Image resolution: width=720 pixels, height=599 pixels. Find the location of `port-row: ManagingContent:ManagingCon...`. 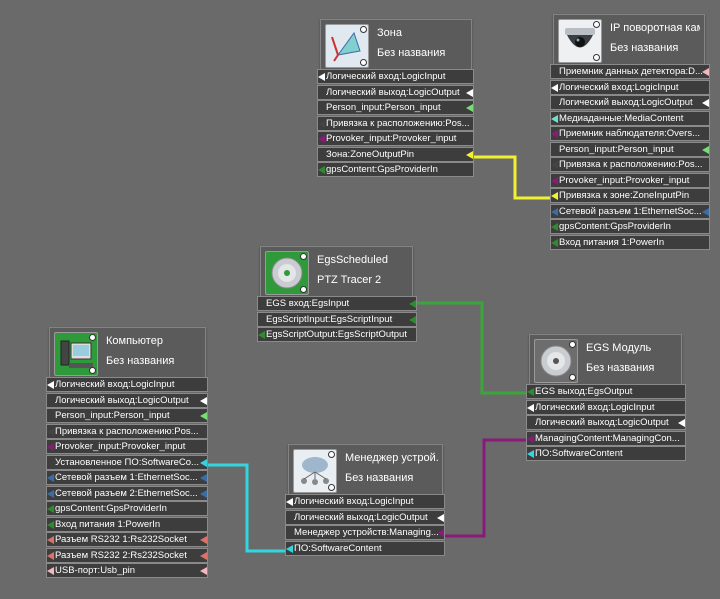

port-row: ManagingContent:ManagingCon... is located at coordinates (606, 438).